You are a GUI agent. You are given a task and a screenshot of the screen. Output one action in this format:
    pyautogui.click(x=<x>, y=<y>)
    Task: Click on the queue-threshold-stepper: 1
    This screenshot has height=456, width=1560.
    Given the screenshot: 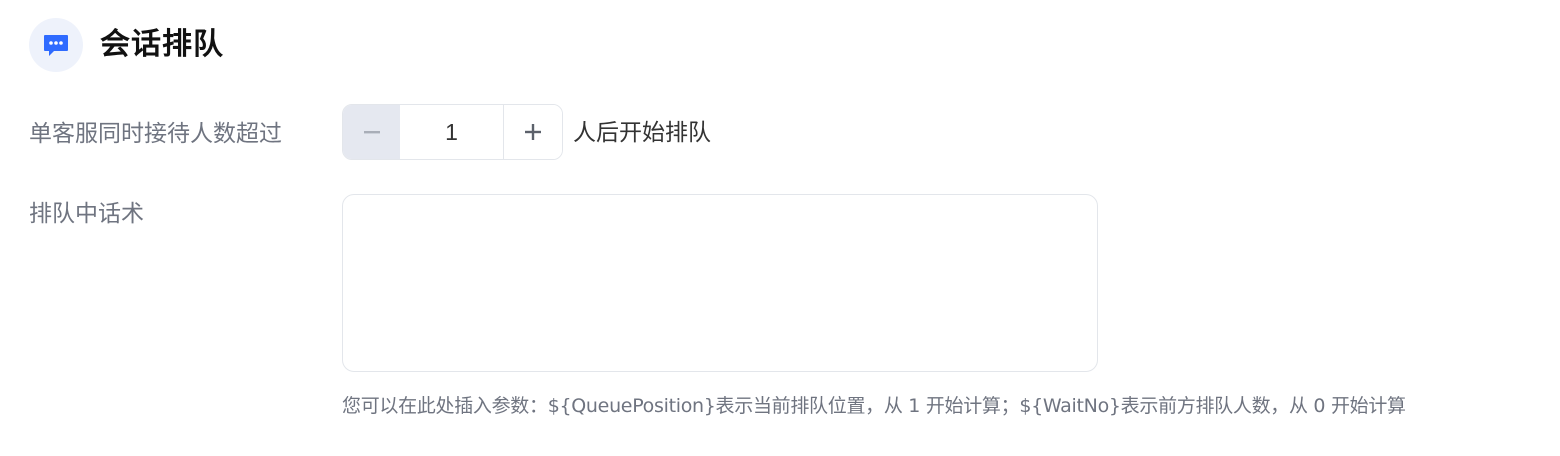 What is the action you would take?
    pyautogui.click(x=452, y=132)
    